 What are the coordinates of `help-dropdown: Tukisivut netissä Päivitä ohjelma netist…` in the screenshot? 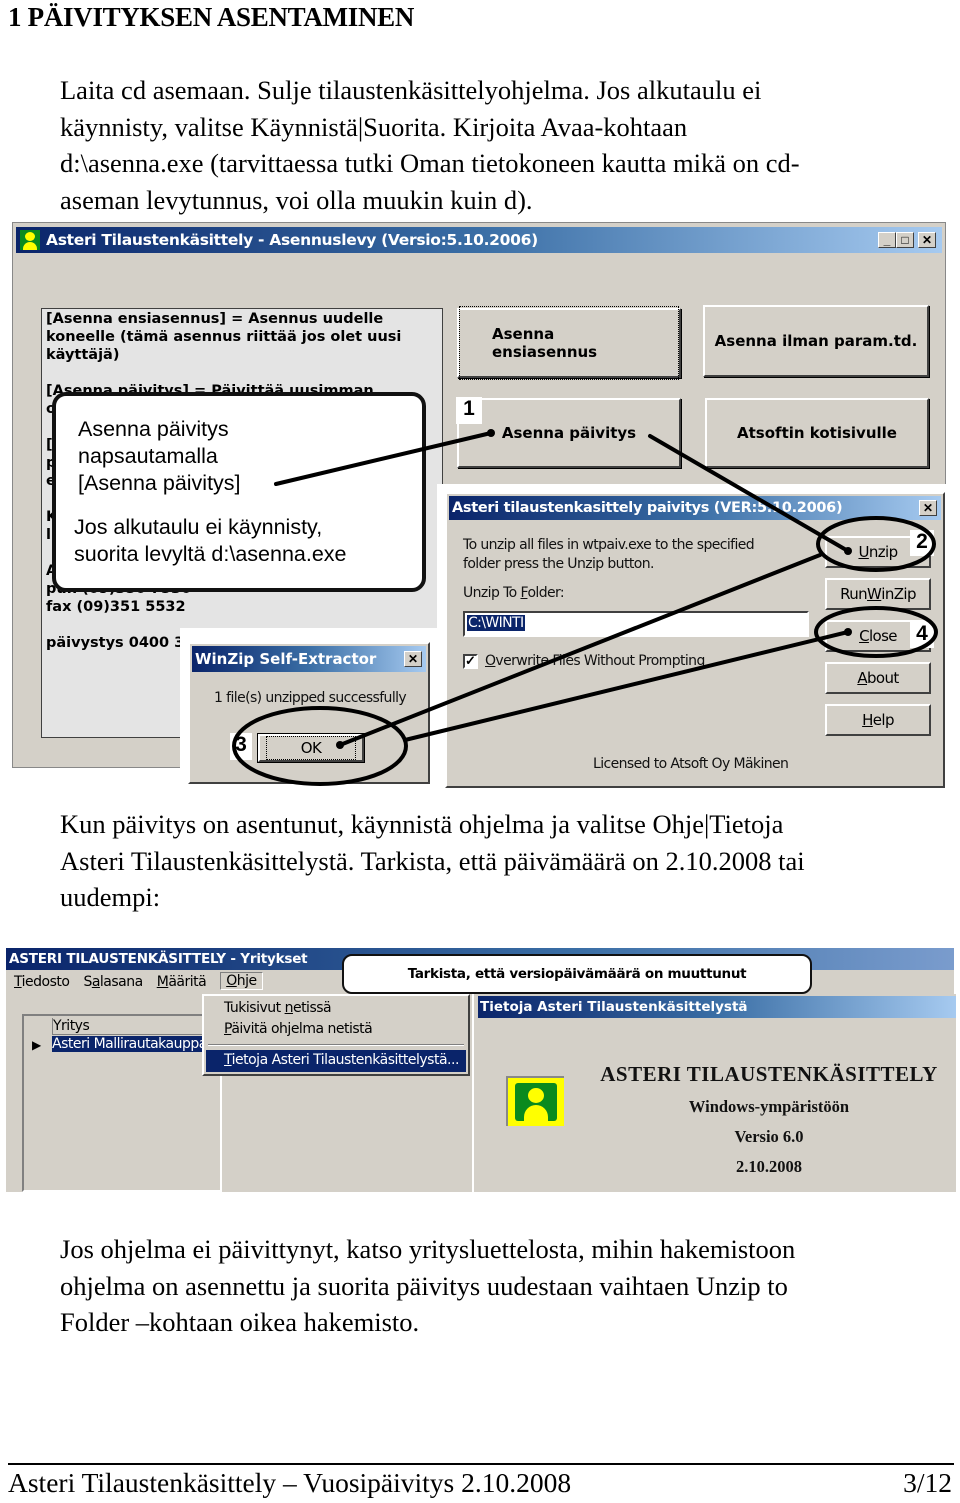 It's located at (336, 1035).